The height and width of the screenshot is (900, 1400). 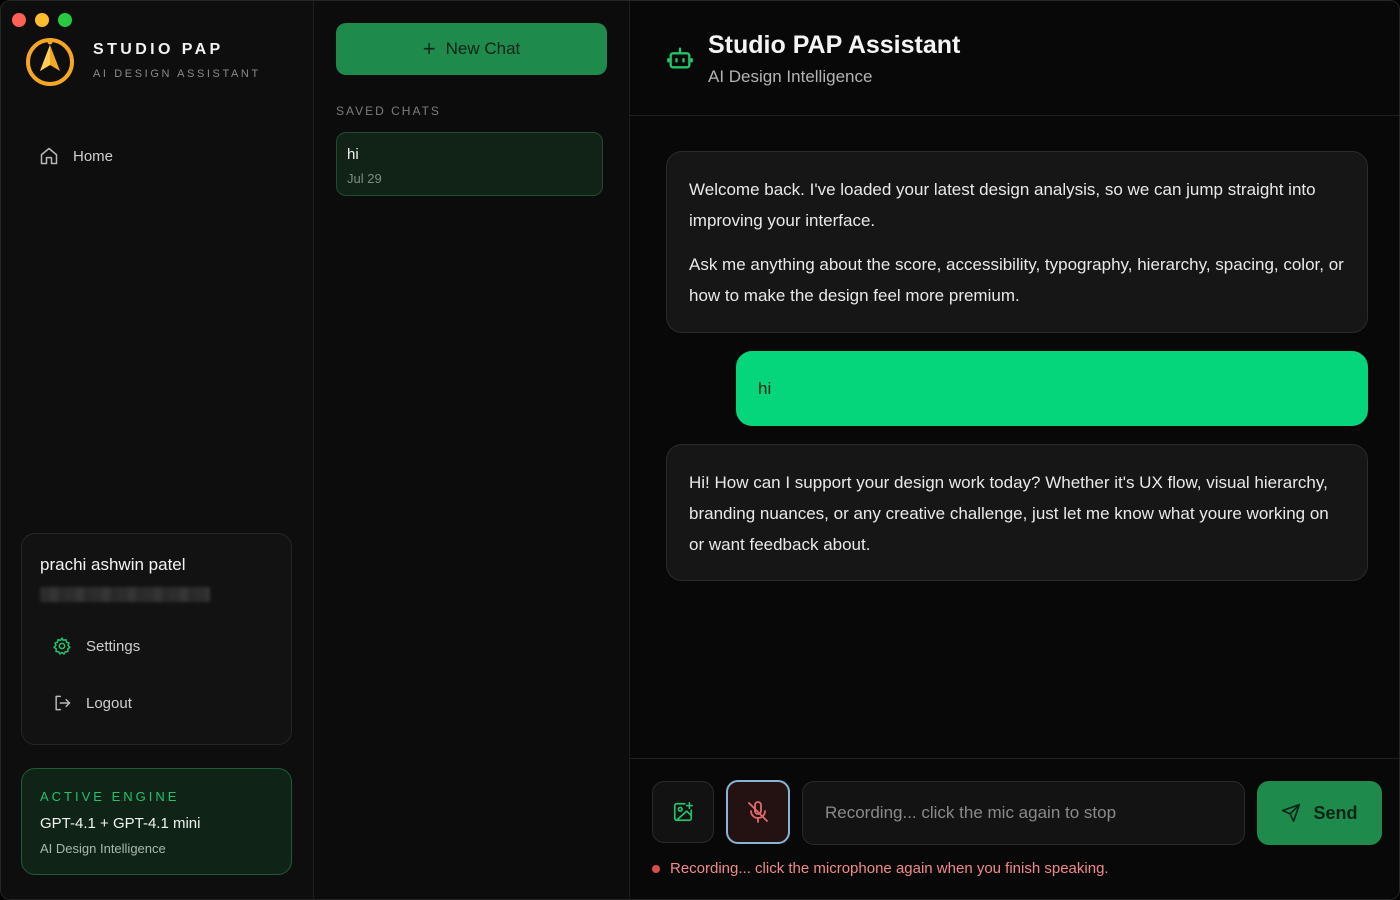 I want to click on mic-off-icon, so click(x=758, y=812).